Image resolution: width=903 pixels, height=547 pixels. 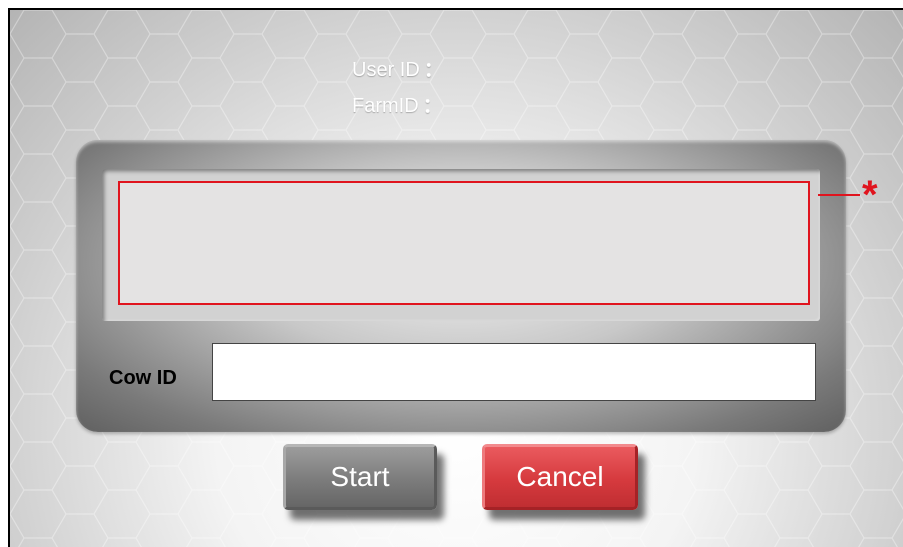 I want to click on cow-id-label: Cow ID, so click(x=143, y=378).